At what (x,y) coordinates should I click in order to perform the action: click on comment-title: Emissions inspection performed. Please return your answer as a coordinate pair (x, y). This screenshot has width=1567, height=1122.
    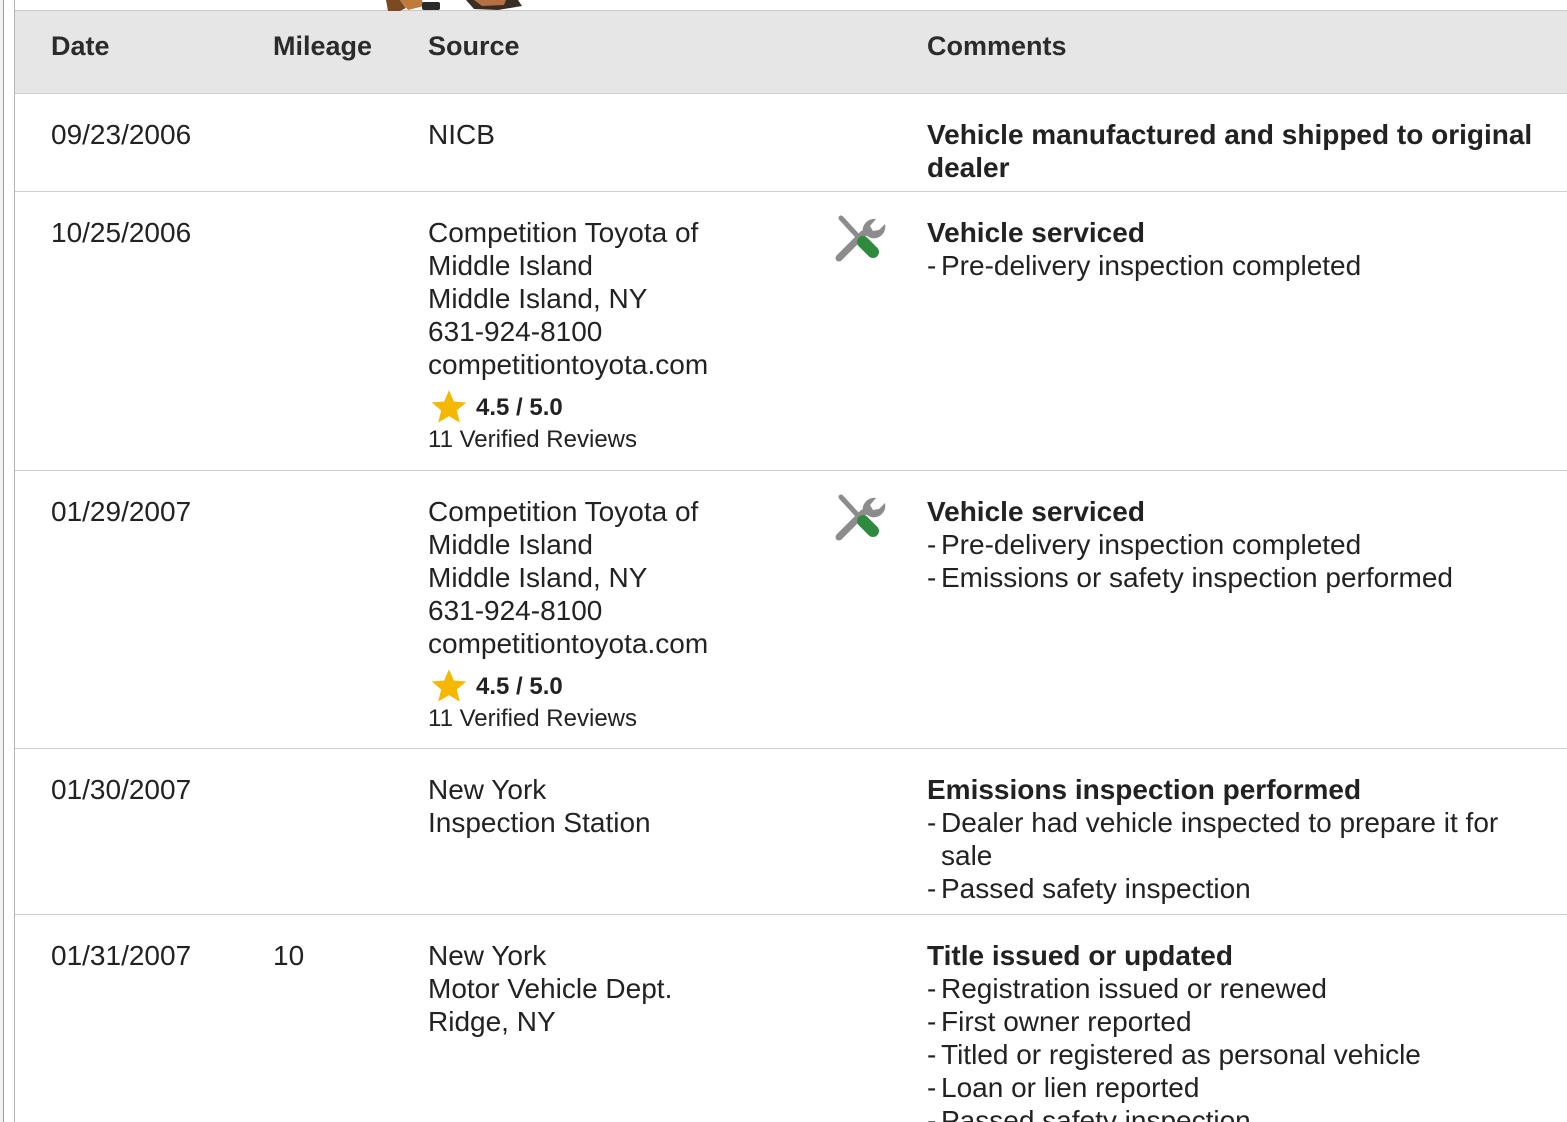
    Looking at the image, I should click on (1144, 789).